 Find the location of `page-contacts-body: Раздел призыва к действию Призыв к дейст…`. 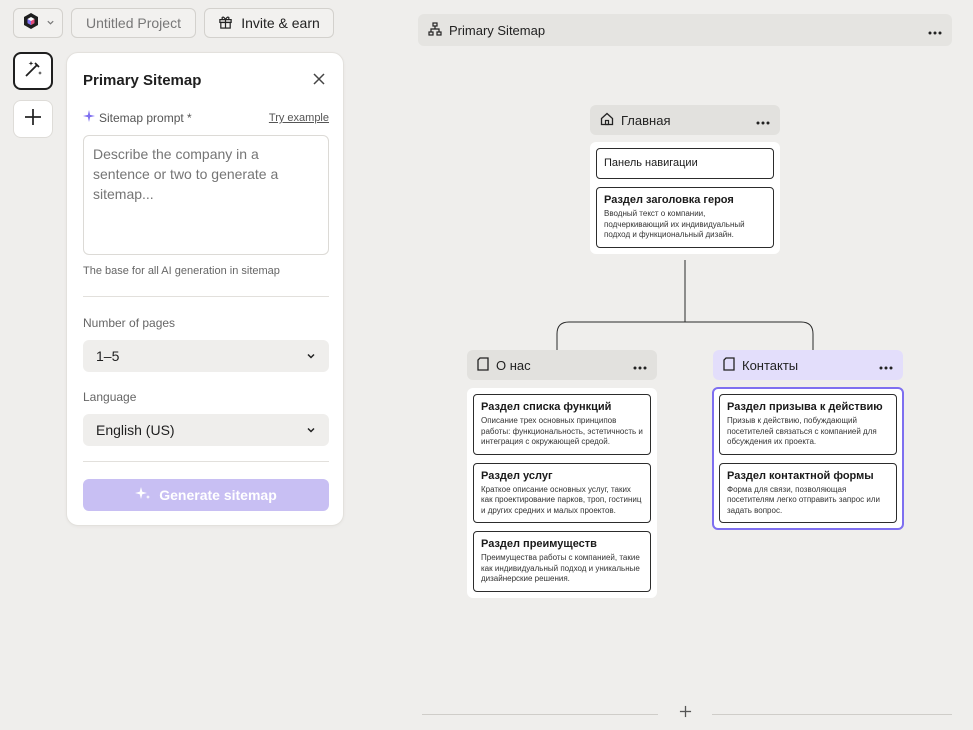

page-contacts-body: Раздел призыва к действию Призыв к дейст… is located at coordinates (808, 458).